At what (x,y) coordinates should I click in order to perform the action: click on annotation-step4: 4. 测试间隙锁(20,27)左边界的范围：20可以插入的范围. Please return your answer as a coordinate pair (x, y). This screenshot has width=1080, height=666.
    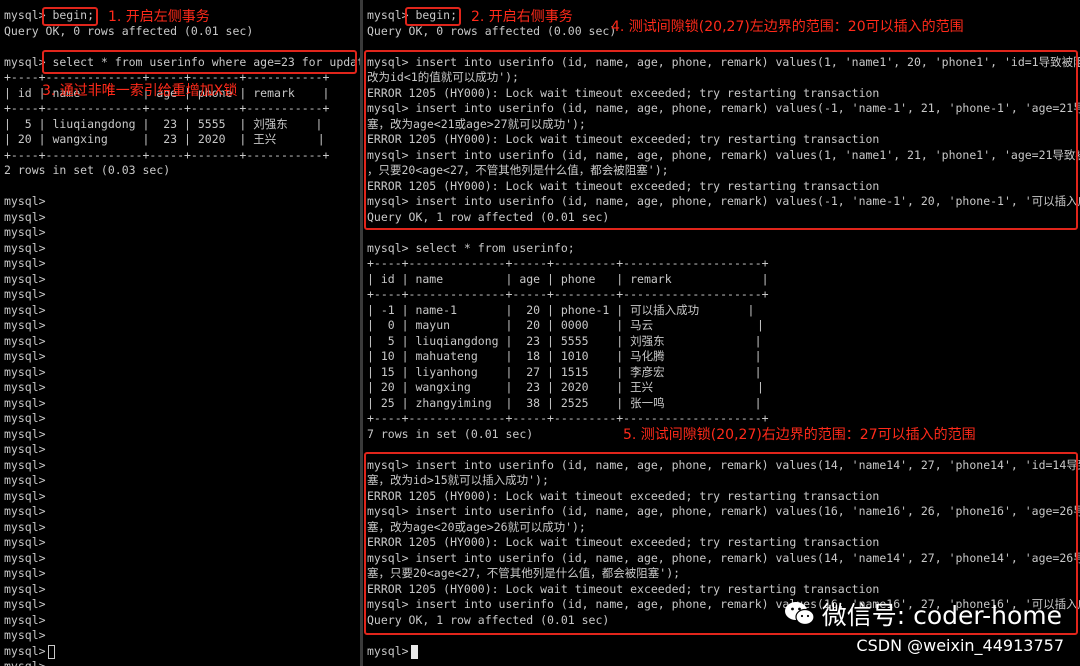
    Looking at the image, I should click on (787, 27).